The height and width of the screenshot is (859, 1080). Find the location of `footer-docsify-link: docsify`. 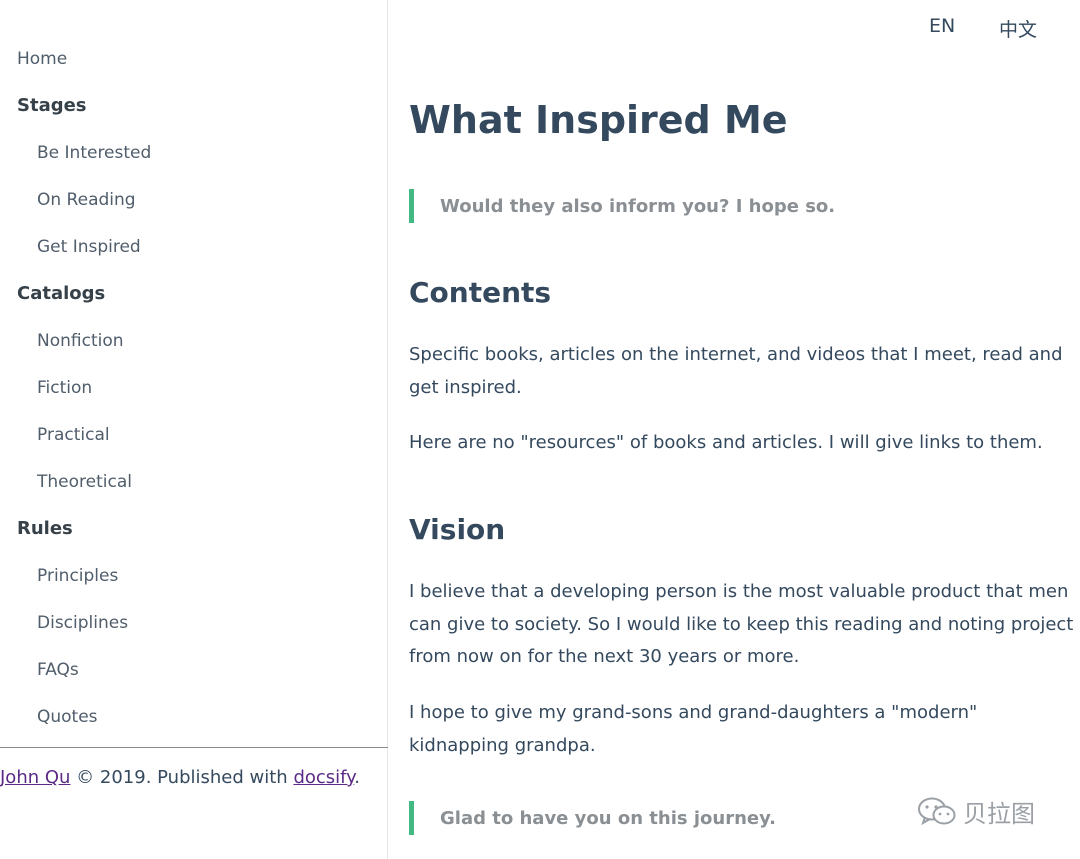

footer-docsify-link: docsify is located at coordinates (323, 777).